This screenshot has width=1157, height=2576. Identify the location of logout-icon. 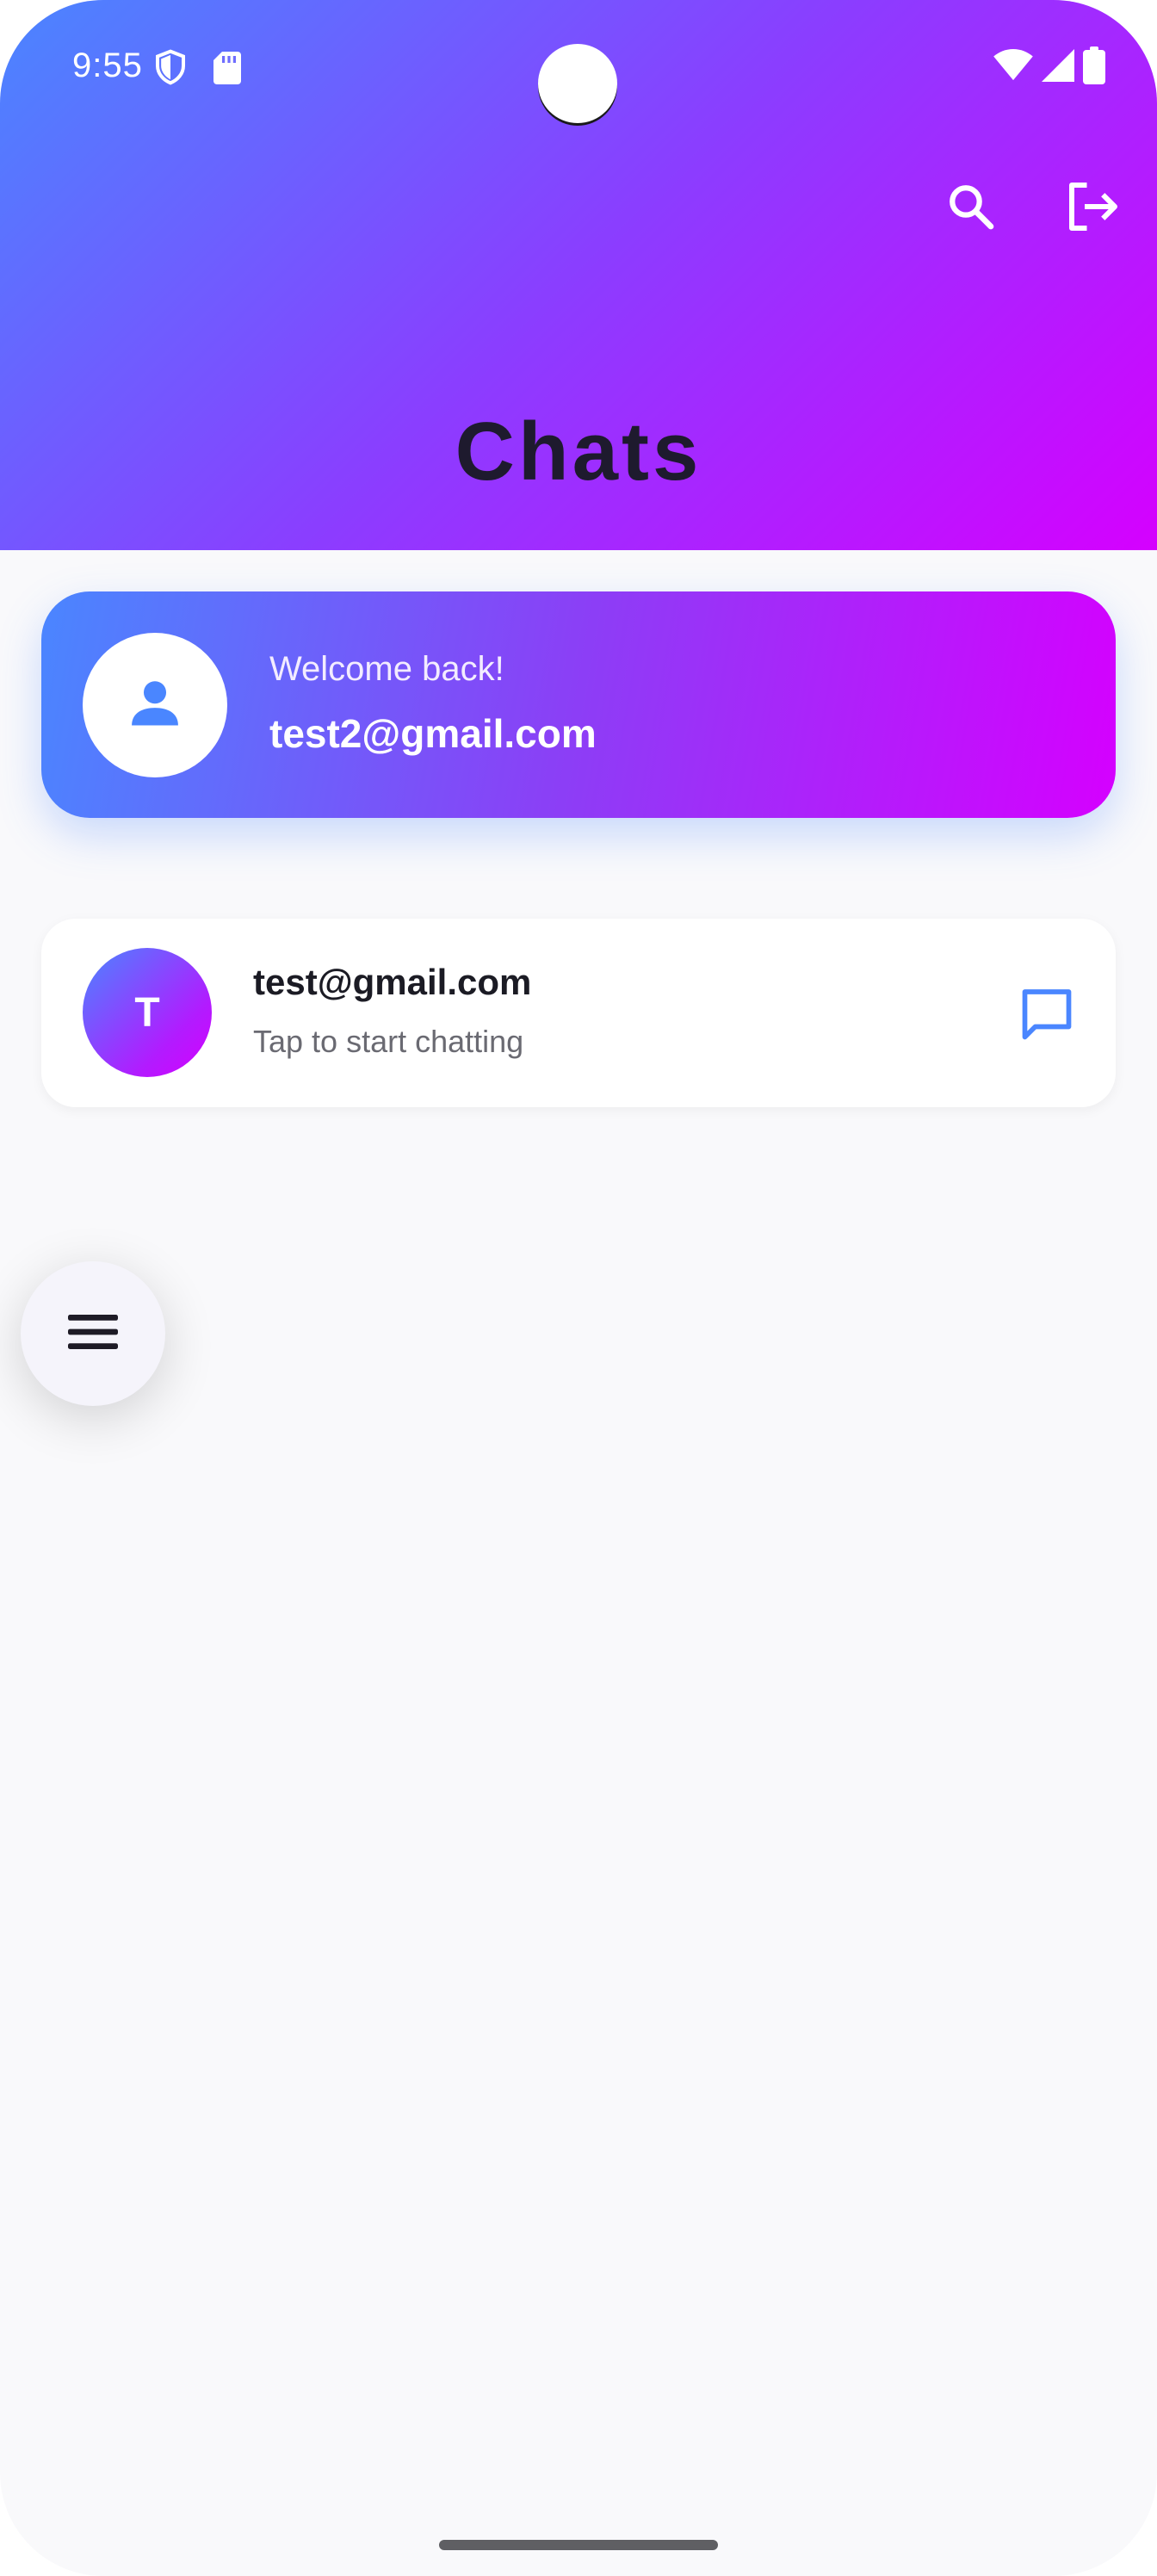
(1093, 209).